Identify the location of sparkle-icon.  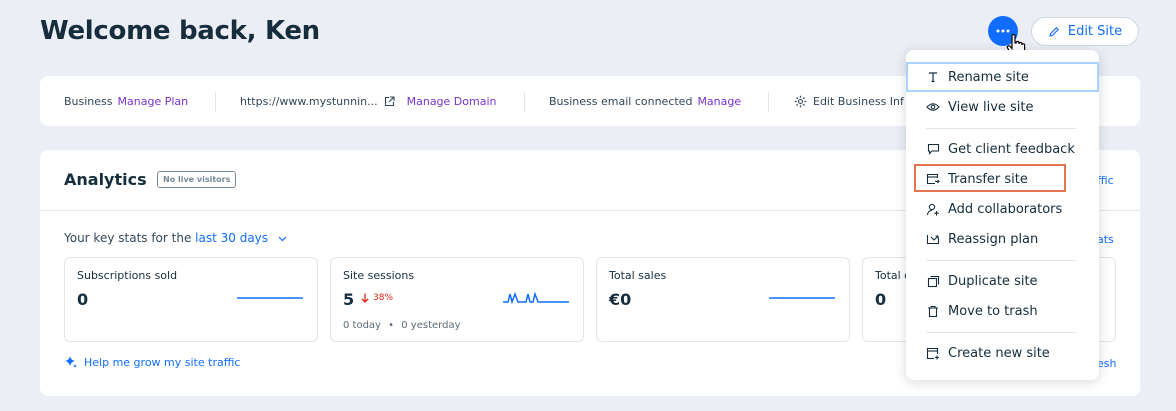
(71, 362).